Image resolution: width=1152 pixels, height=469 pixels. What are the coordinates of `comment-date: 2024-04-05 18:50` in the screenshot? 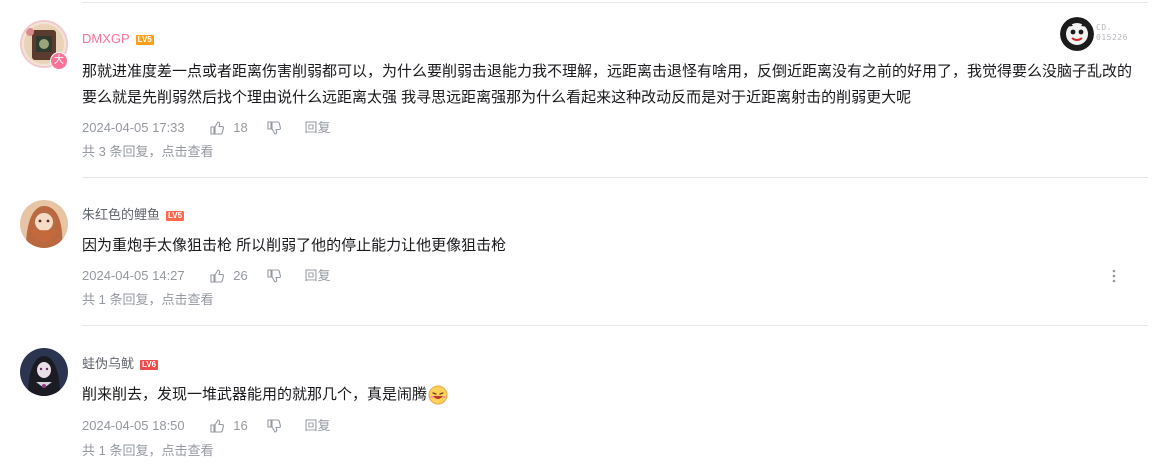 It's located at (133, 425).